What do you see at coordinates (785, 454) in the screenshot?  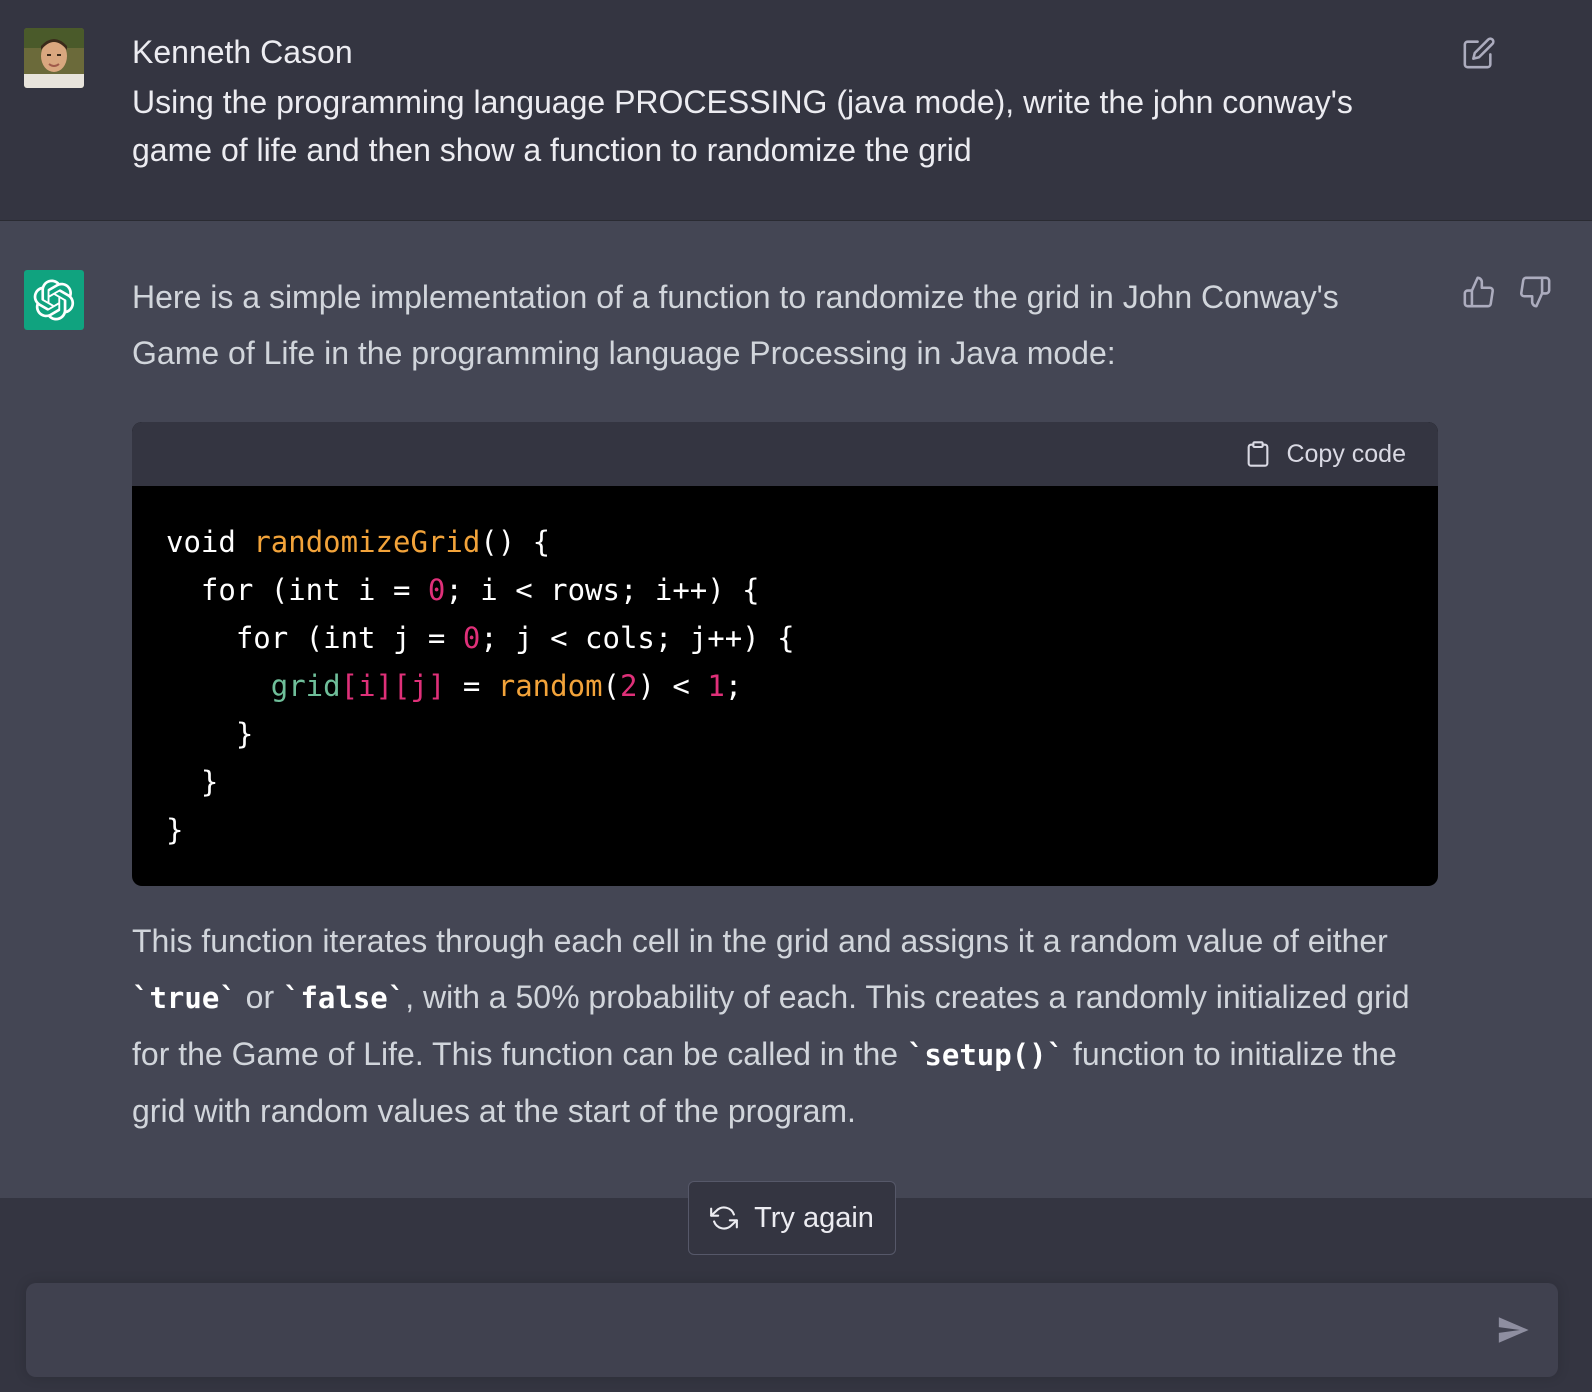 I see `code-block-header: Copy code` at bounding box center [785, 454].